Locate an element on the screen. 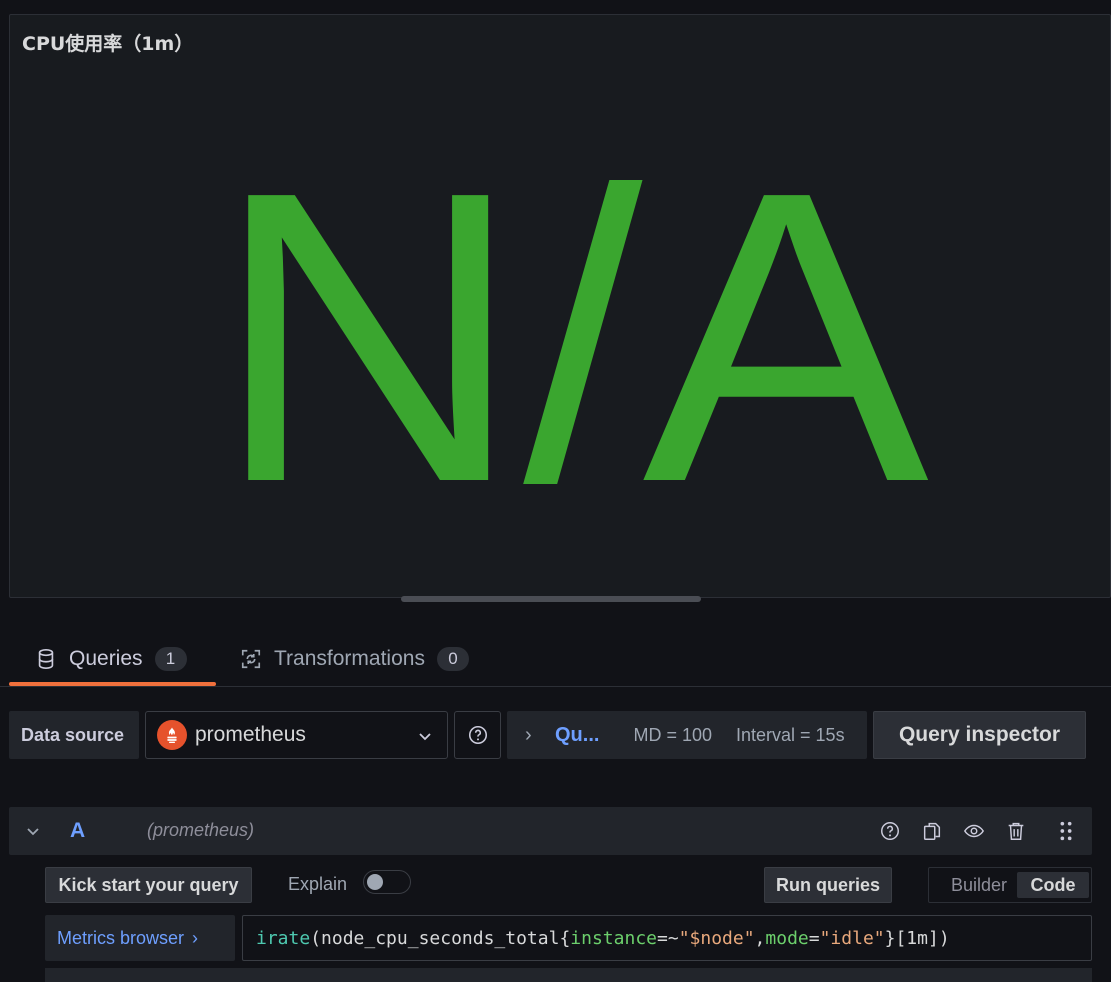 Image resolution: width=1111 pixels, height=982 pixels. datasource-help-button is located at coordinates (477, 735).